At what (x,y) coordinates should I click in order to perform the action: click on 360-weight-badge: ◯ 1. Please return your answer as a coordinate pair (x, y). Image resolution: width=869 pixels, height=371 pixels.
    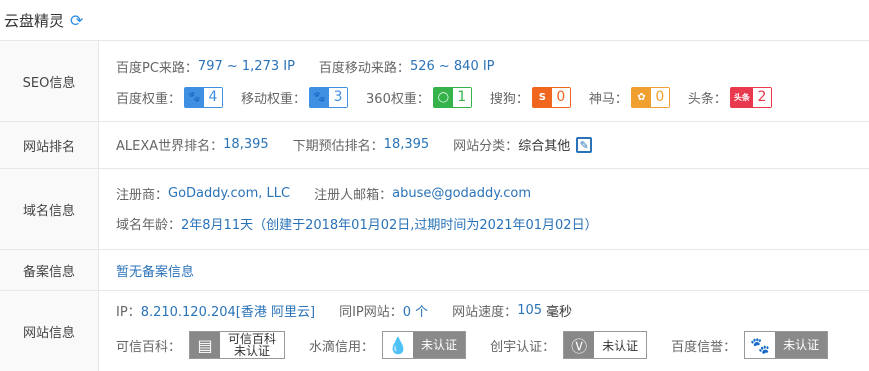
    Looking at the image, I should click on (452, 97).